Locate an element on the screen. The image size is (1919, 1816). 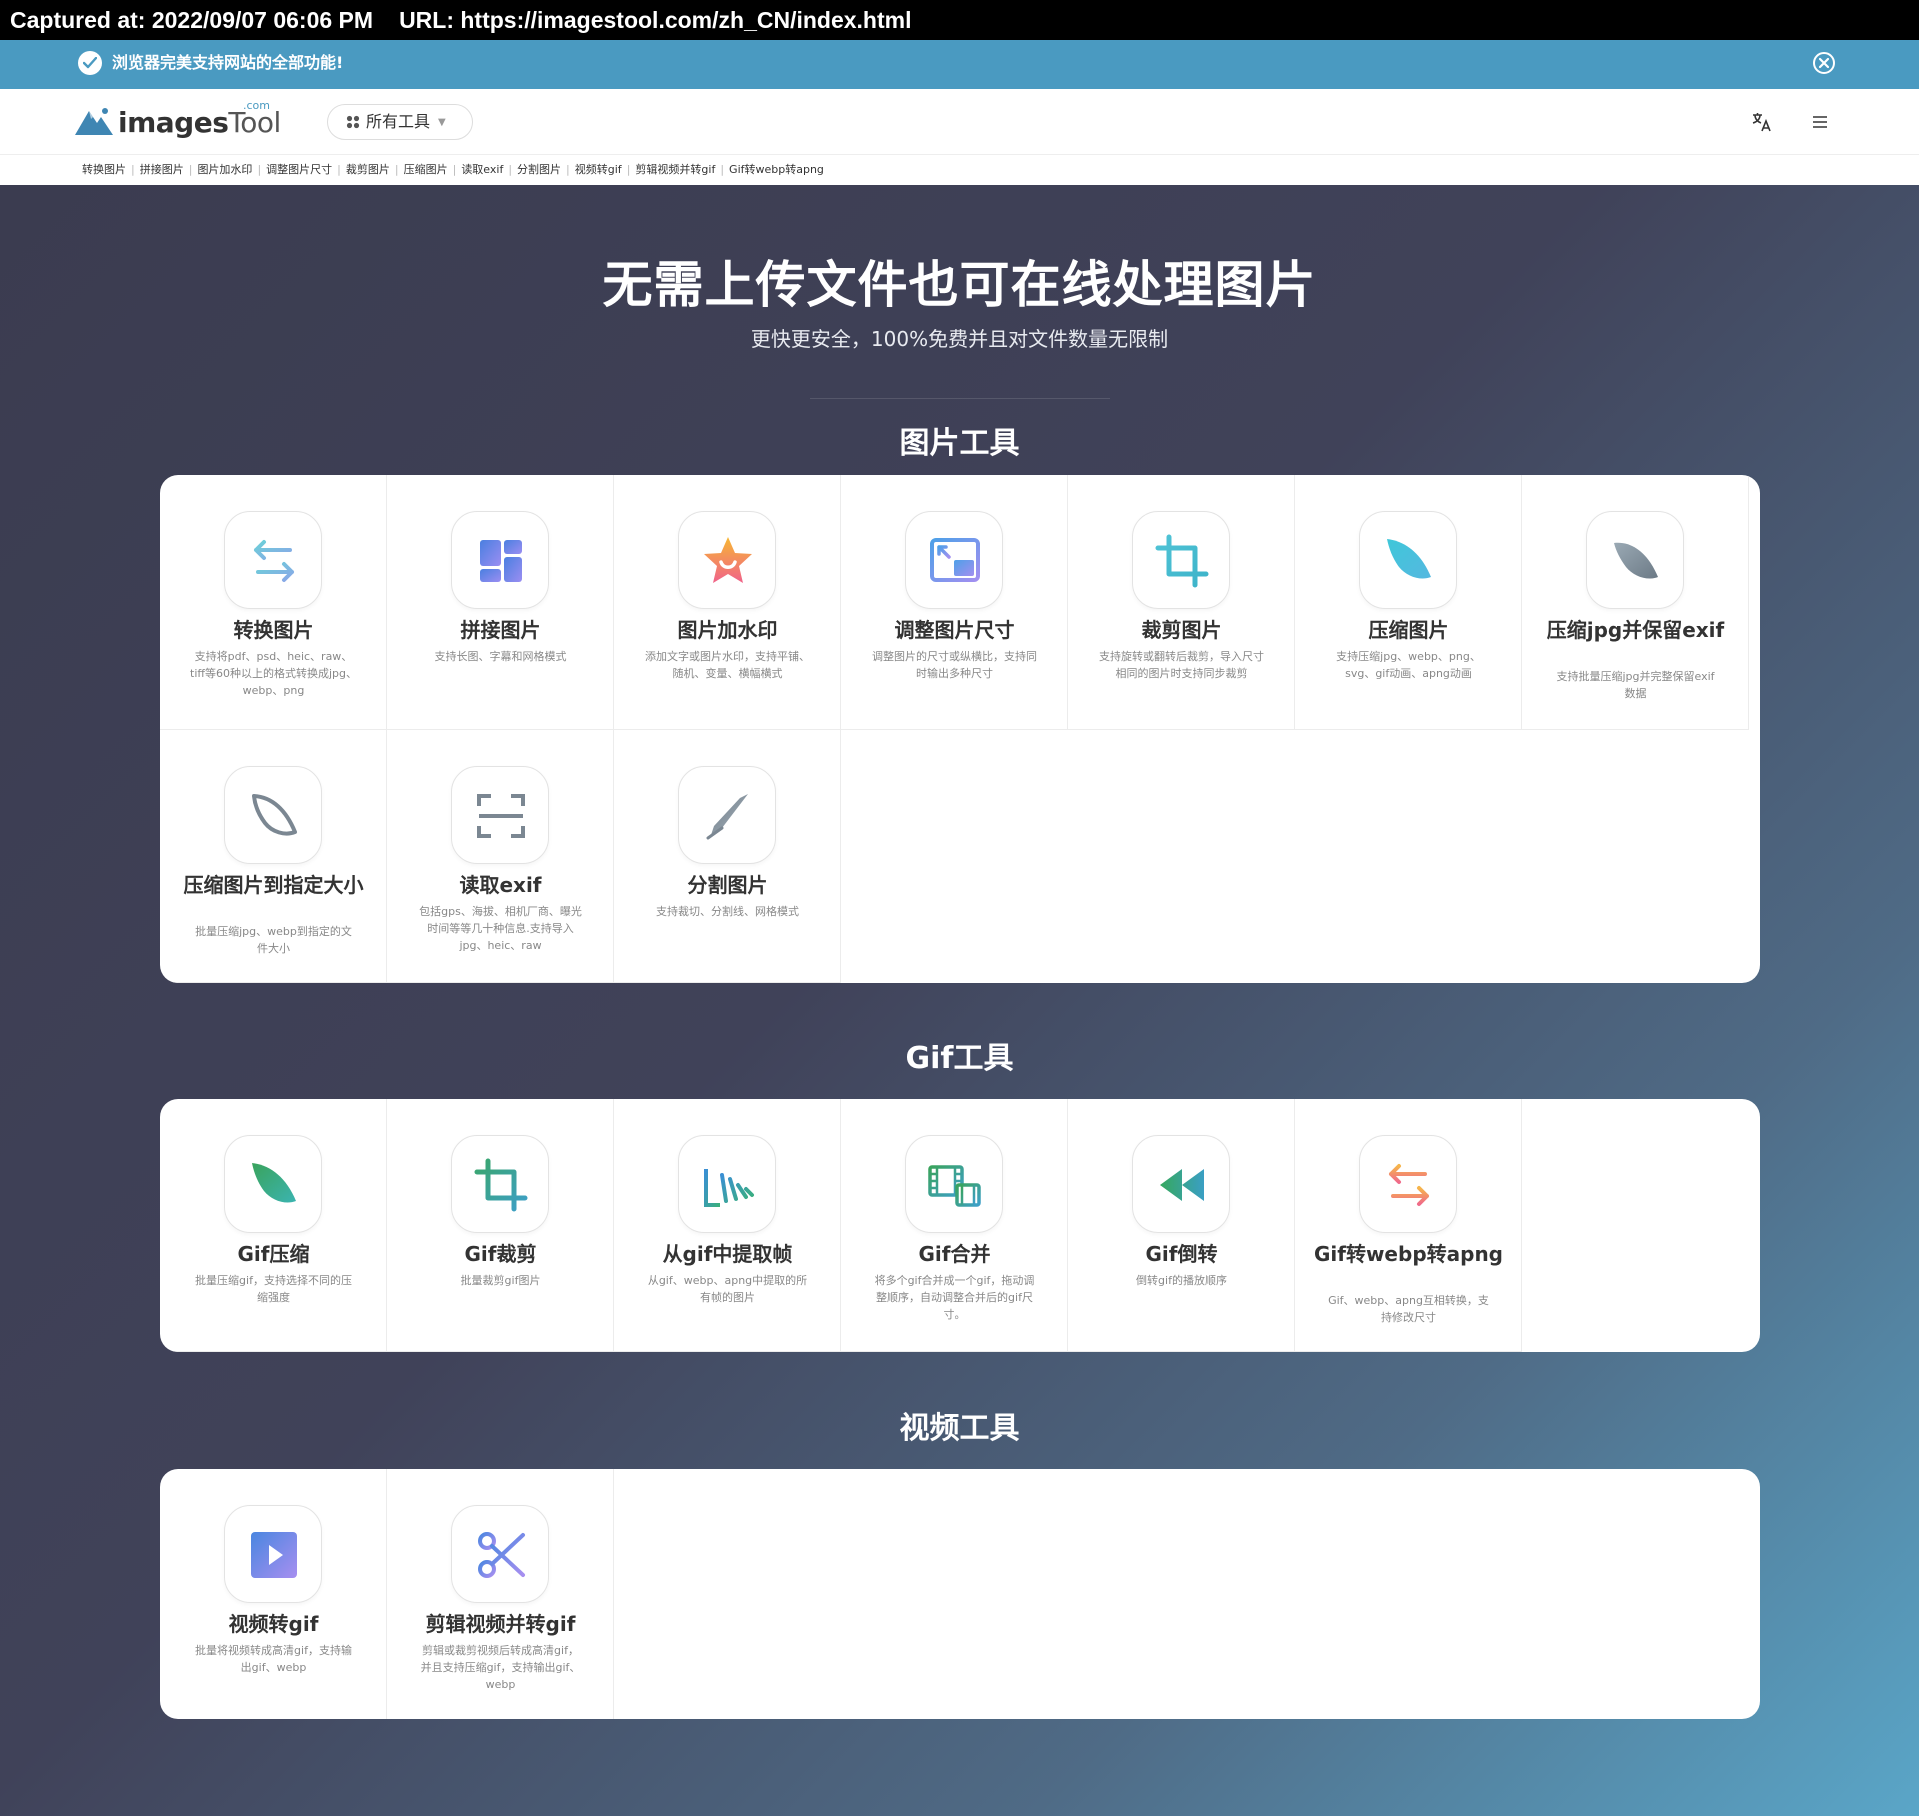
tool-title: Gif转webp转apng is located at coordinates (1408, 1254).